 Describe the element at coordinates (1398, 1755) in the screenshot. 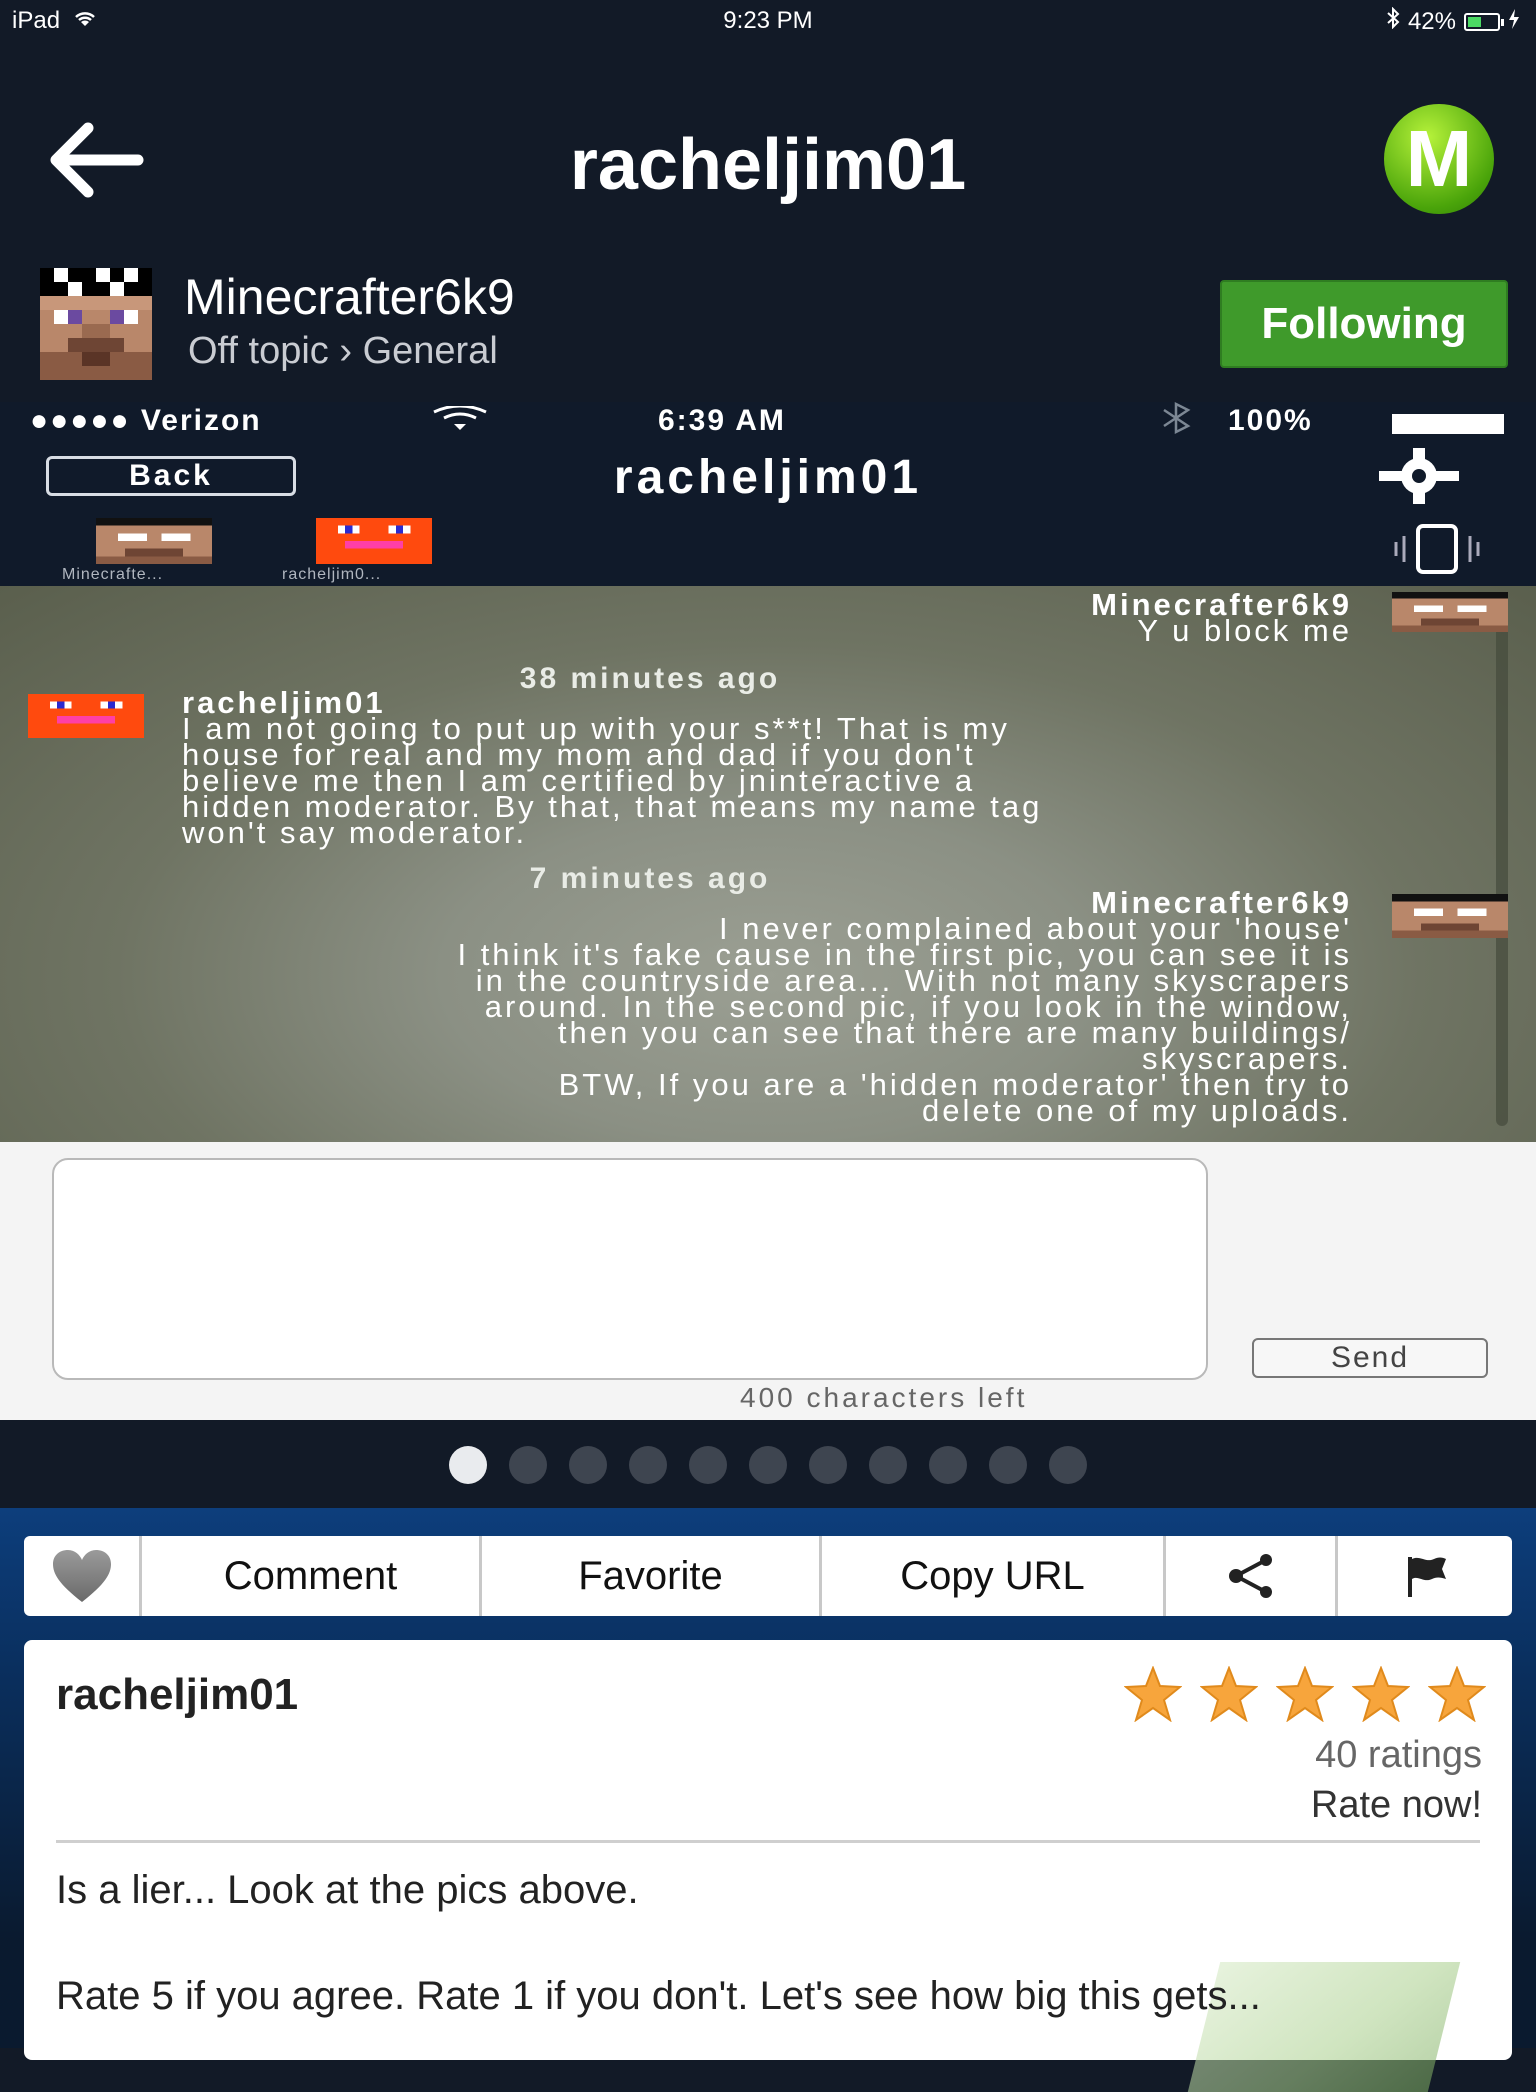

I see `ratings-count: 40 ratings` at that location.